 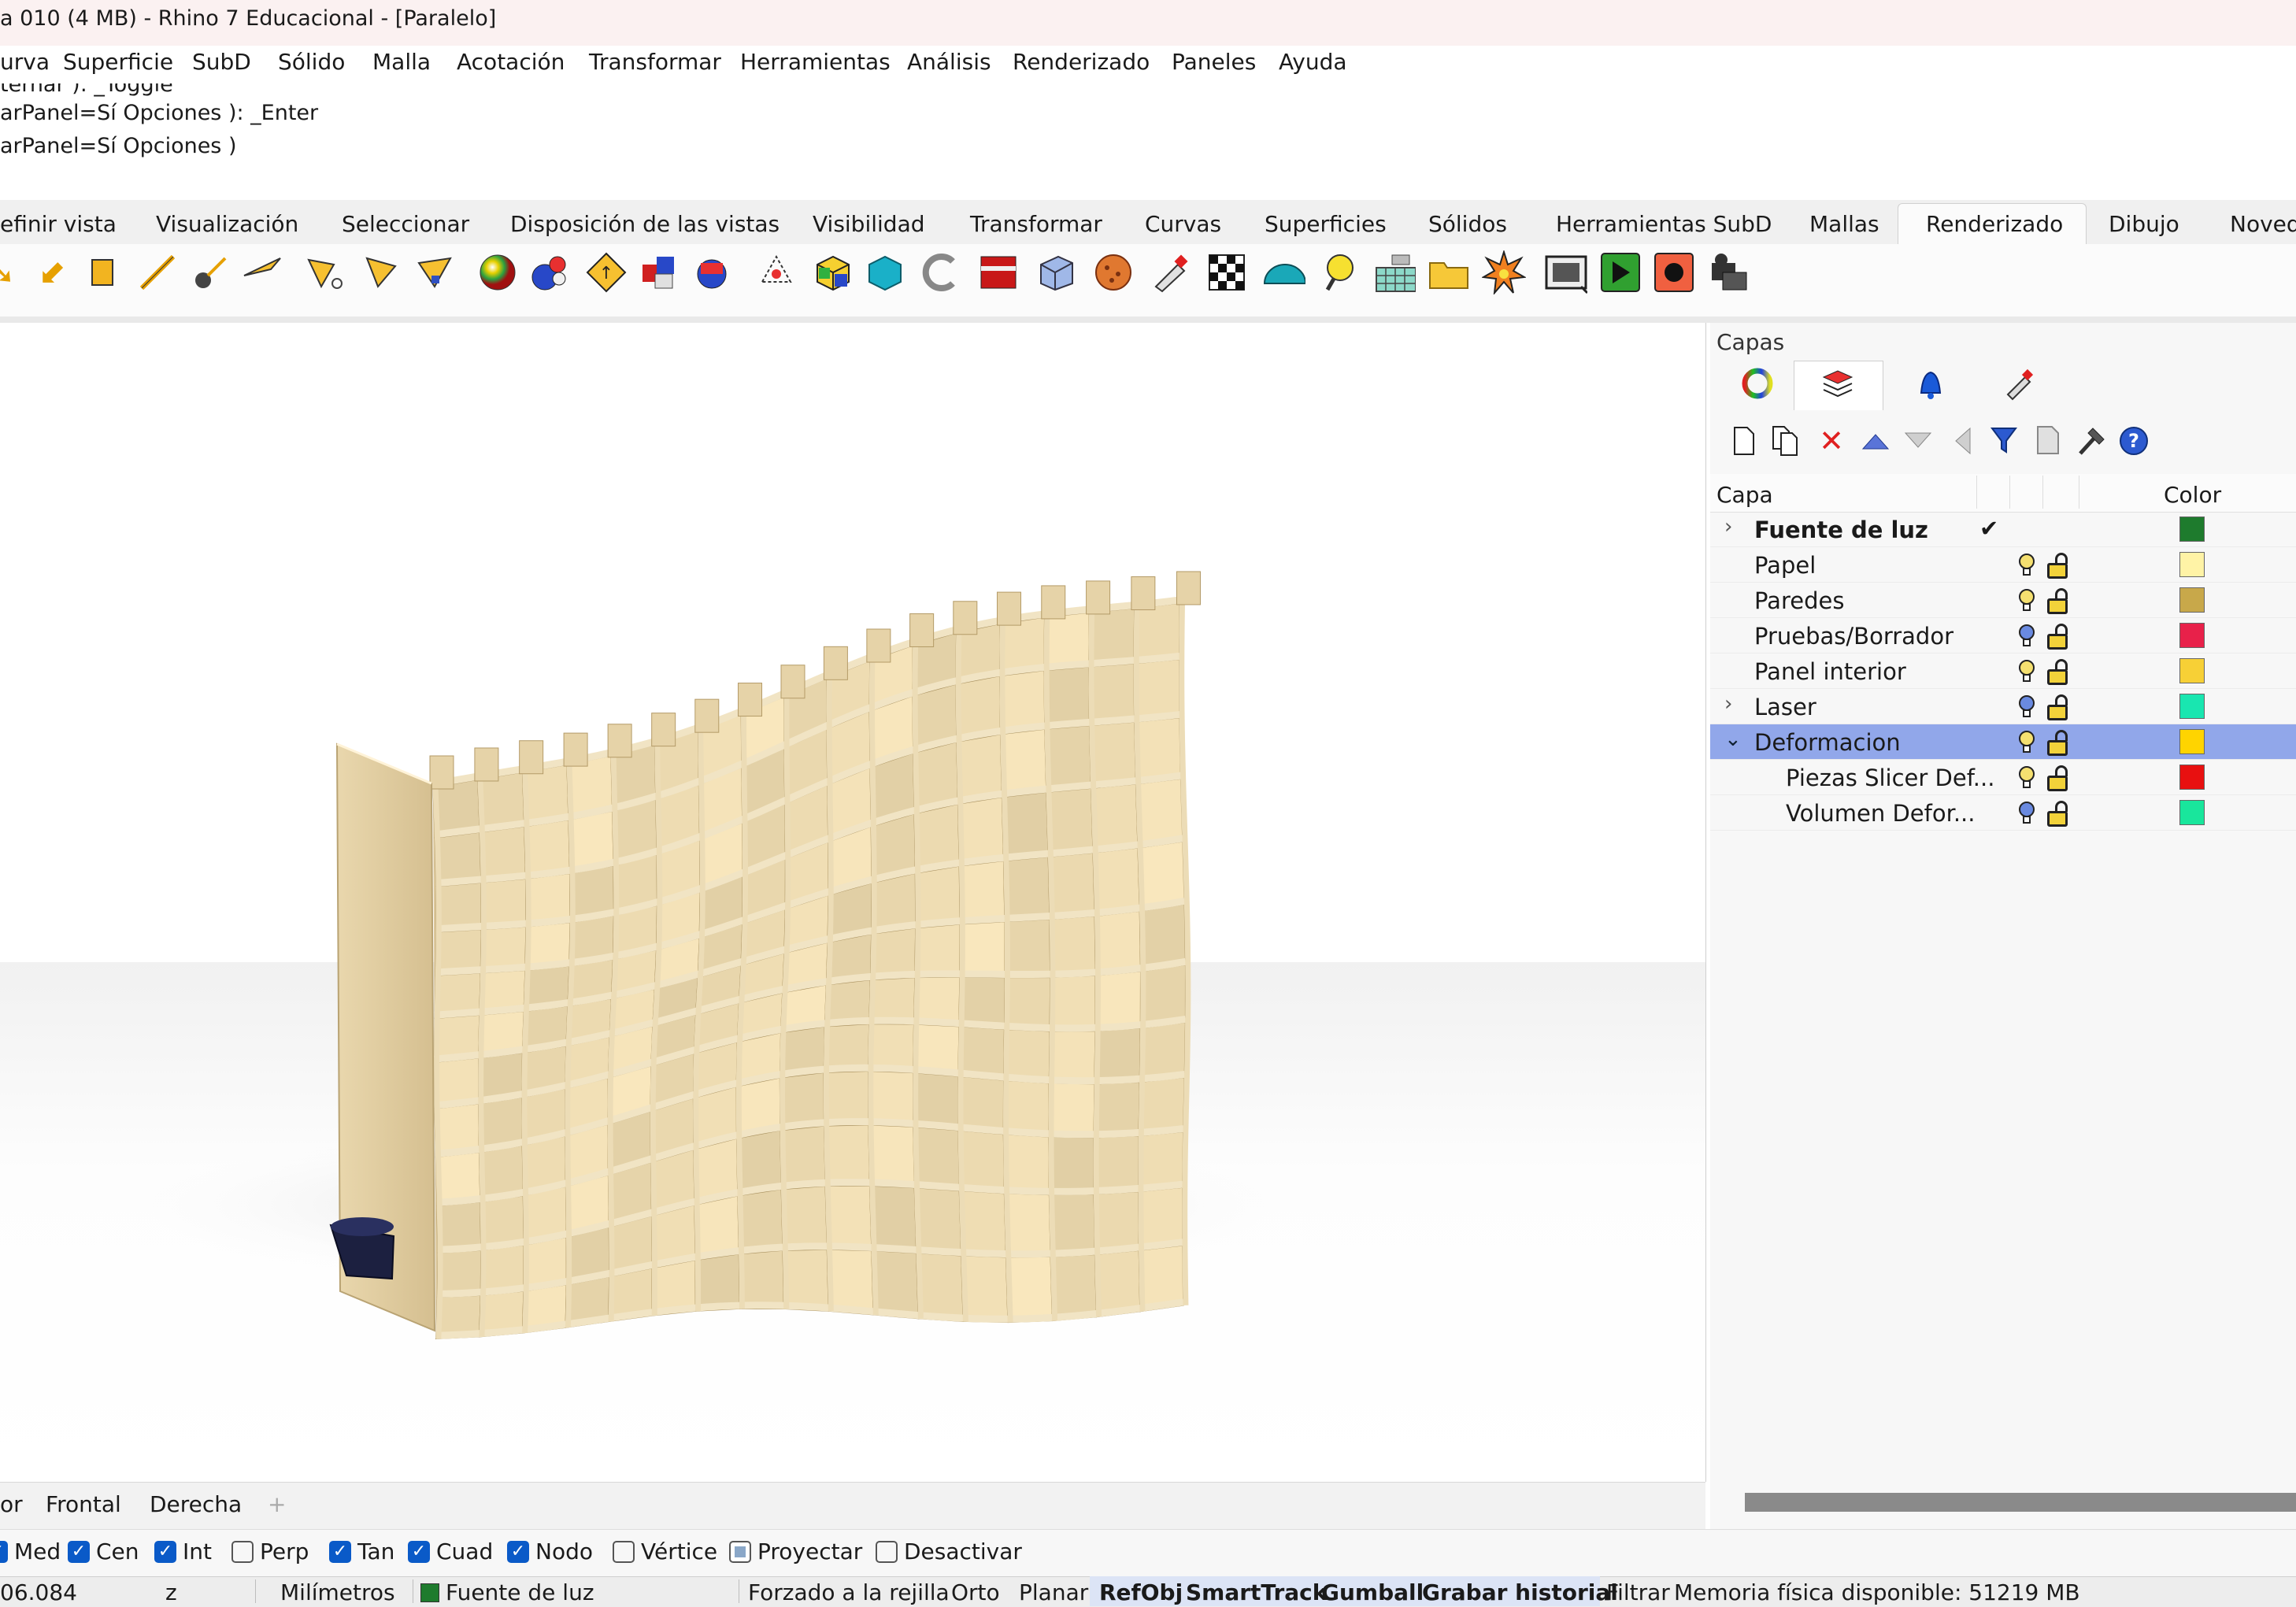 What do you see at coordinates (25, 62) in the screenshot?
I see `menu-curva: urva` at bounding box center [25, 62].